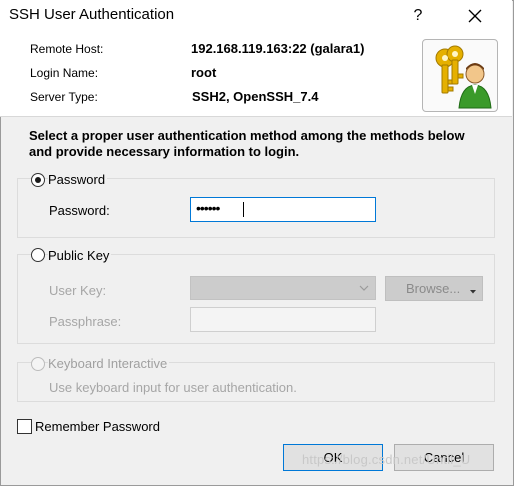 This screenshot has width=514, height=486. What do you see at coordinates (278, 48) in the screenshot?
I see `remote-host-value: 192.168.119.163:22 (galara1)` at bounding box center [278, 48].